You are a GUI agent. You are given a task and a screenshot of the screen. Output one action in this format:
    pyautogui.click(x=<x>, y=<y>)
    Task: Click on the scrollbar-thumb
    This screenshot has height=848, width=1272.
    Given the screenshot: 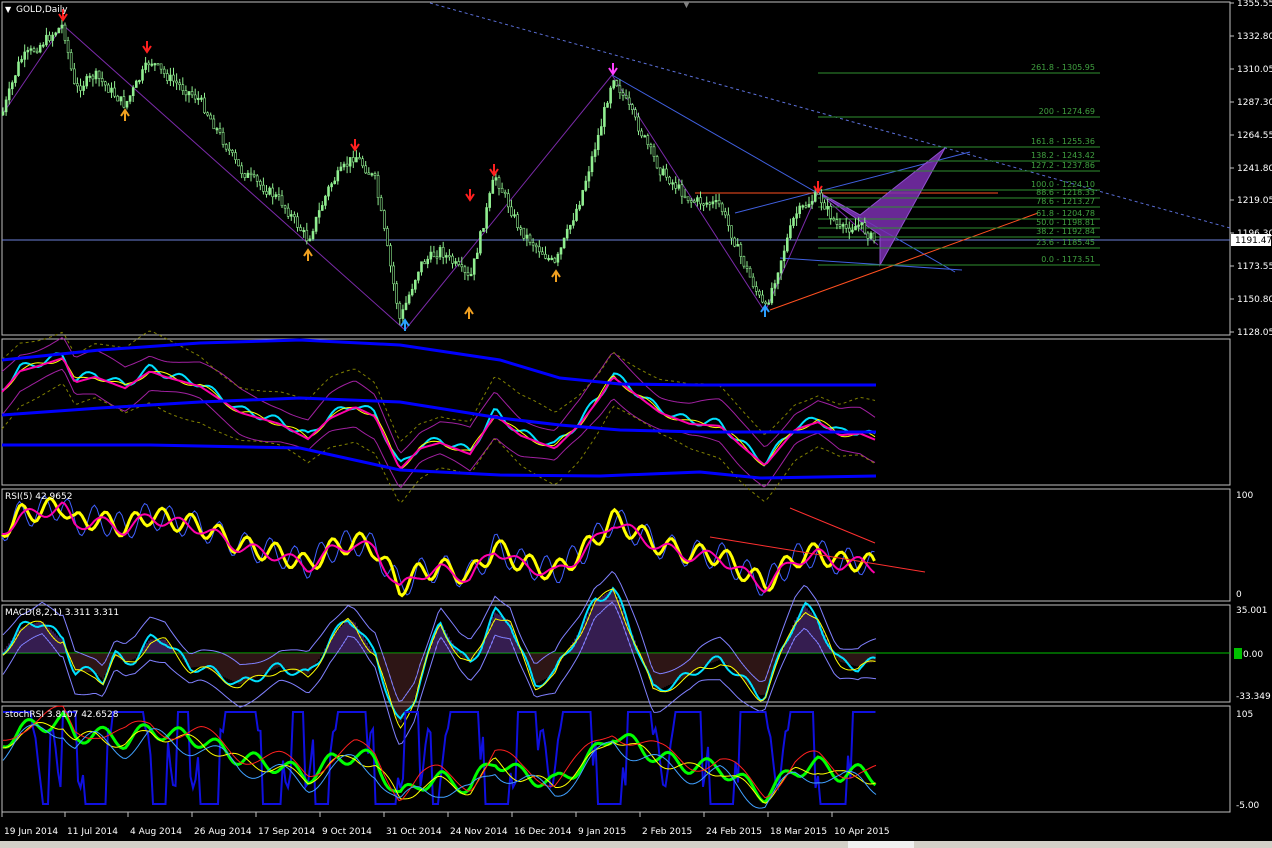 What is the action you would take?
    pyautogui.click(x=881, y=844)
    